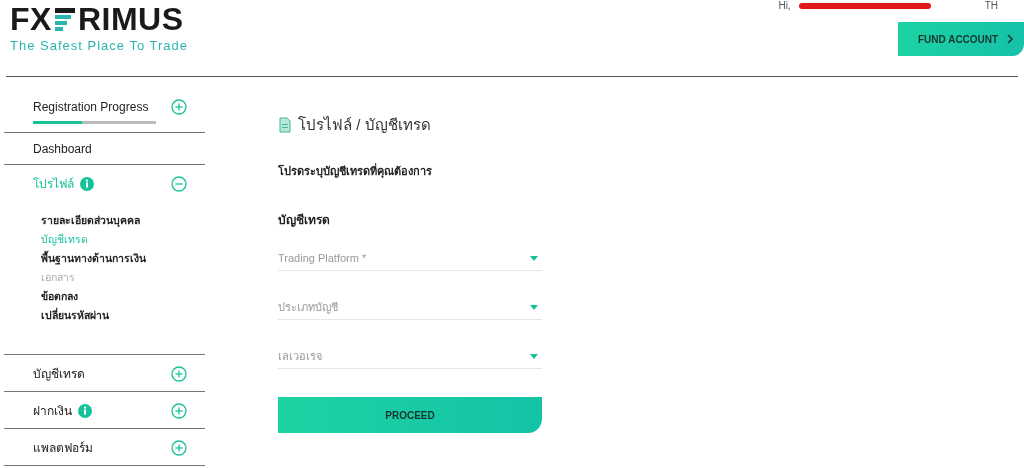 The width and height of the screenshot is (1024, 468). Describe the element at coordinates (410, 415) in the screenshot. I see `proceed-button: PROCEED` at that location.